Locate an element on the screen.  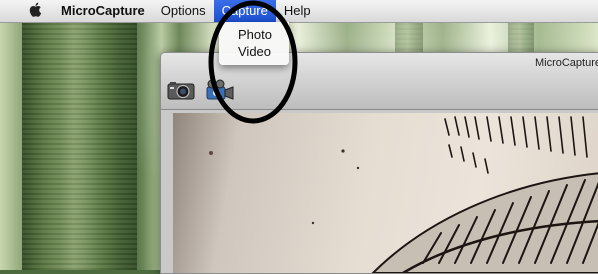
menu-help: Help is located at coordinates (297, 11).